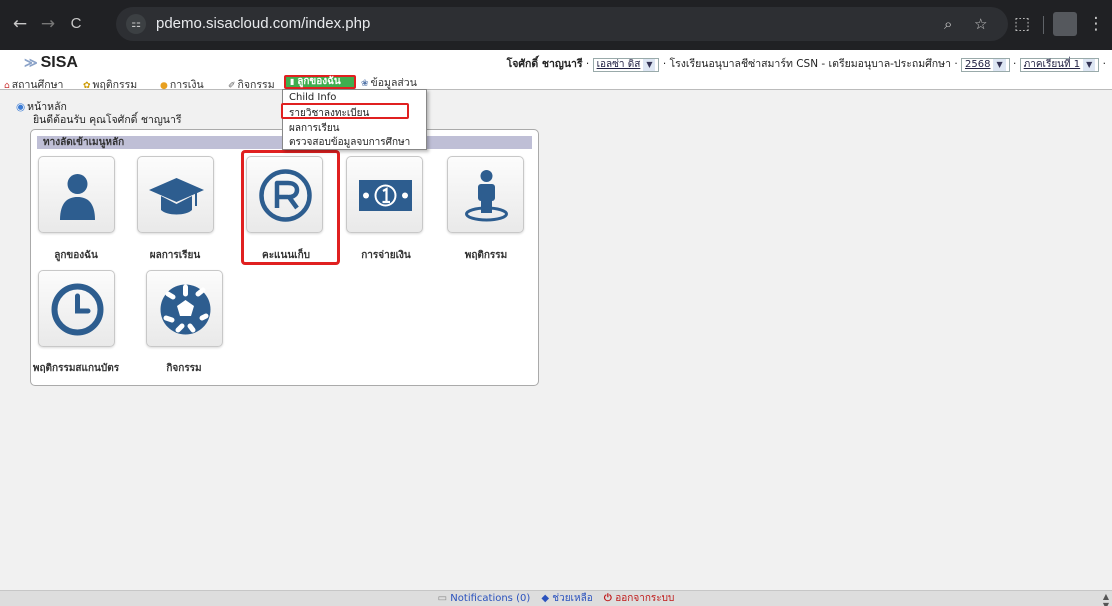 The width and height of the screenshot is (1112, 606). I want to click on home-icon: ⌂, so click(7, 86).